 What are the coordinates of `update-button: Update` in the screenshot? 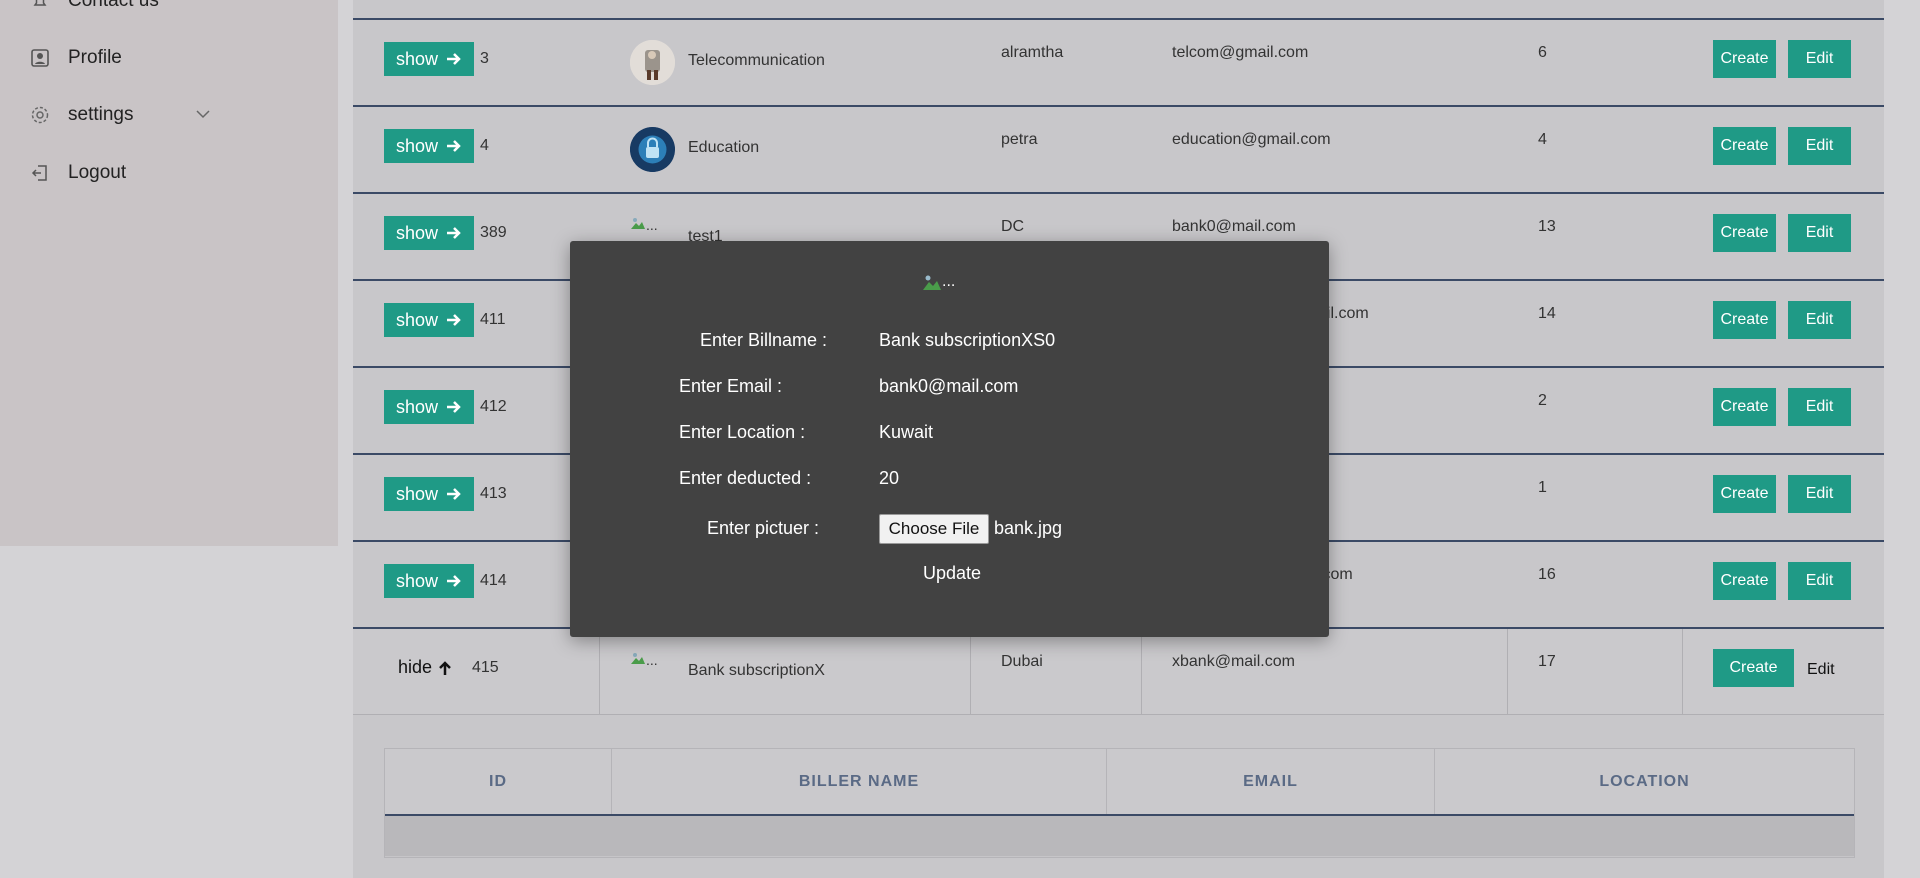 It's located at (952, 573).